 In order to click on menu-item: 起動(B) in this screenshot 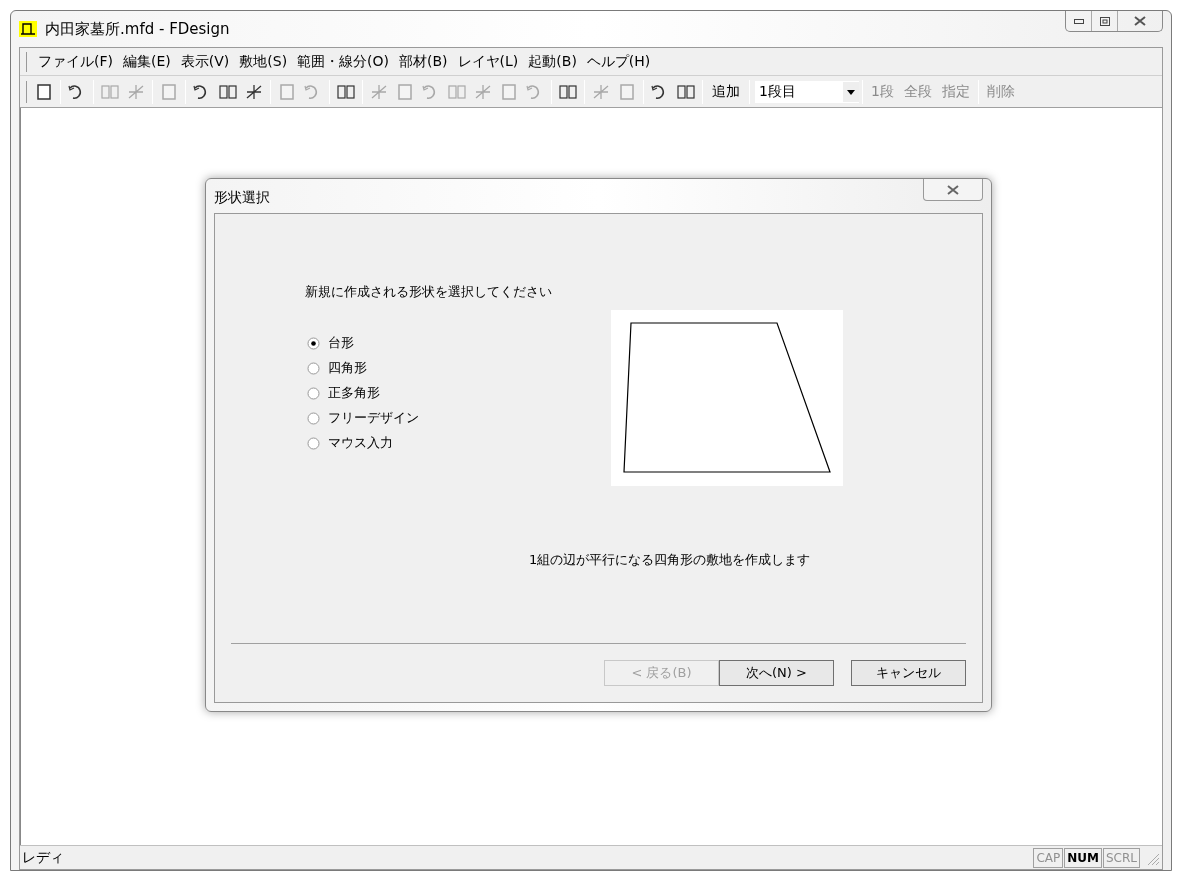, I will do `click(552, 61)`.